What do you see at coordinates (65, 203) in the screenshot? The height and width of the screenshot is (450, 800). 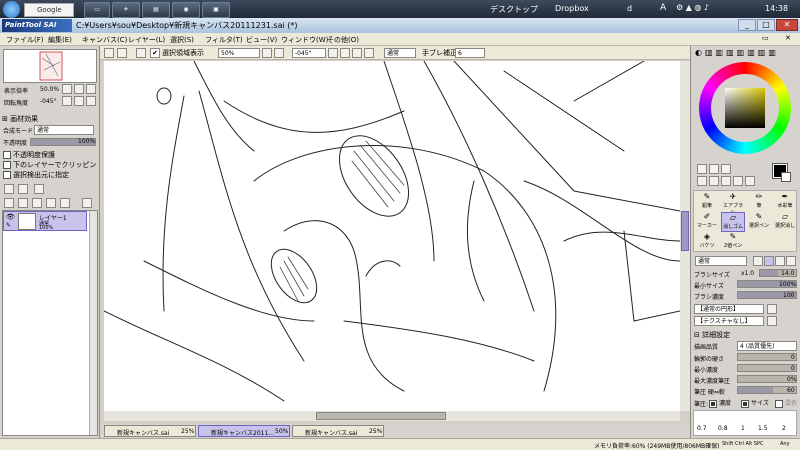 I see `merge-visible-icon` at bounding box center [65, 203].